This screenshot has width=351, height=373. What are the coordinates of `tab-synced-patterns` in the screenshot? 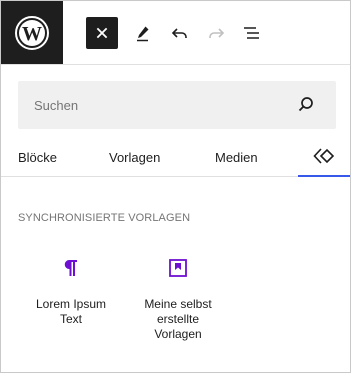 It's located at (324, 157).